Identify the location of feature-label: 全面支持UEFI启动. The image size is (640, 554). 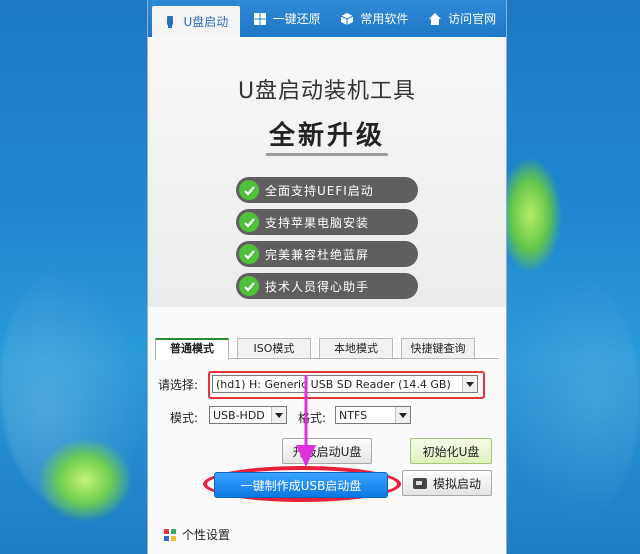
(319, 190).